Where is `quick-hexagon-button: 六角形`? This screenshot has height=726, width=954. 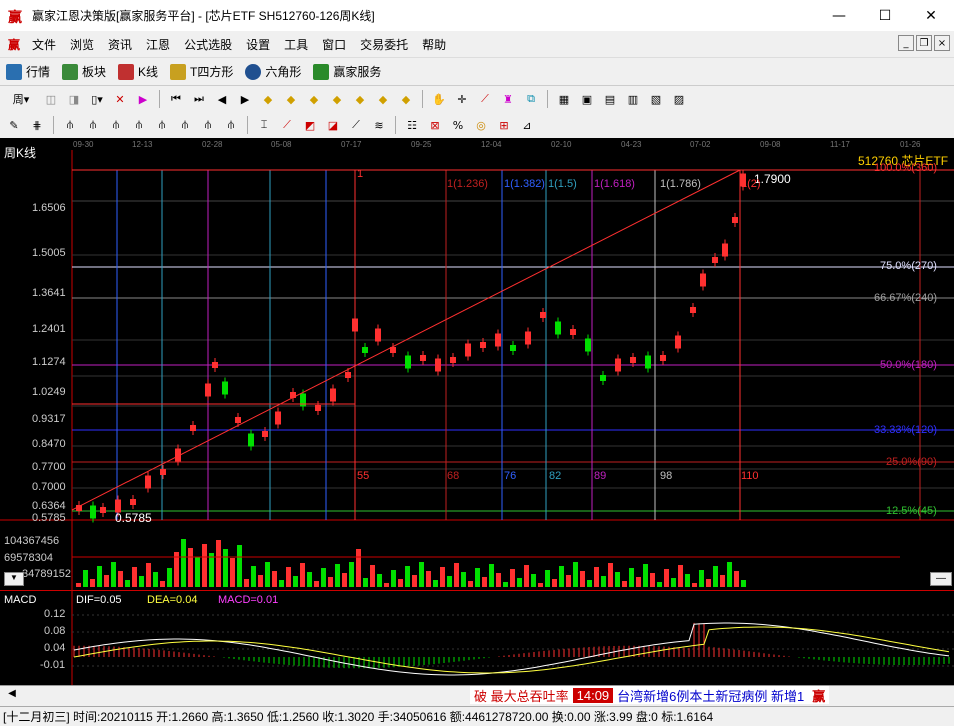
quick-hexagon-button: 六角形 is located at coordinates (273, 71).